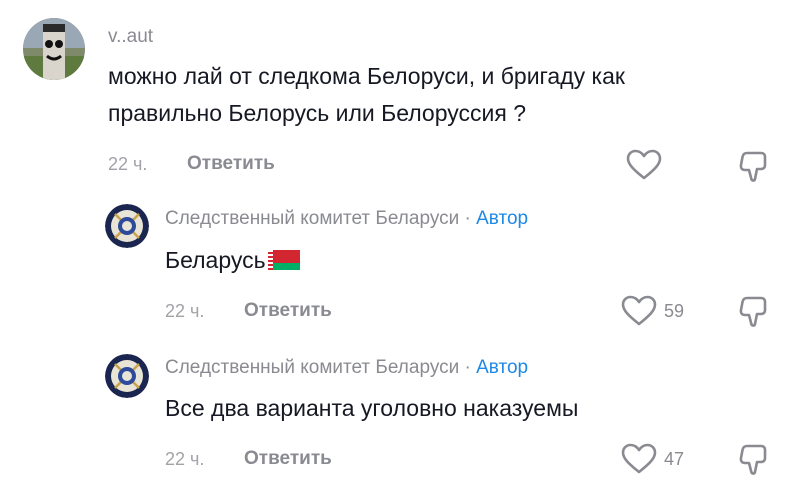 Image resolution: width=800 pixels, height=492 pixels. What do you see at coordinates (674, 459) in the screenshot?
I see `like-count: 47` at bounding box center [674, 459].